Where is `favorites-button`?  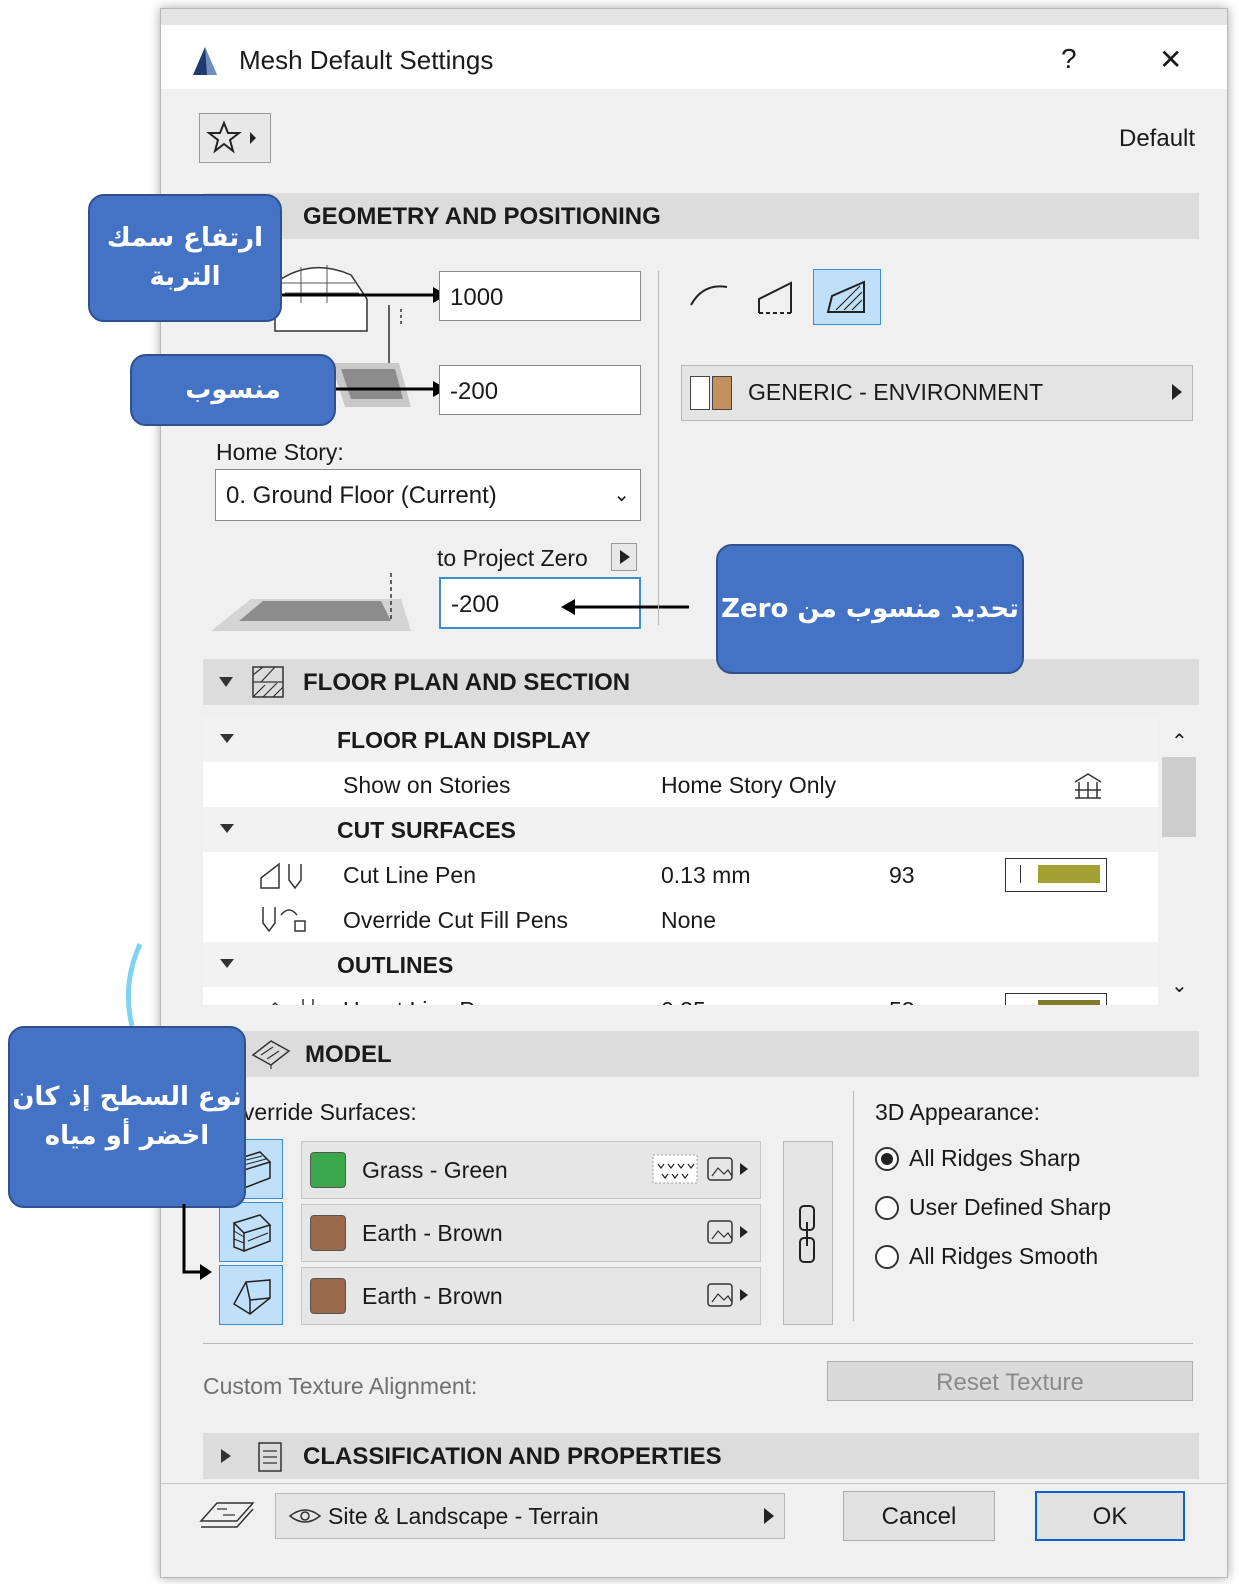
favorites-button is located at coordinates (235, 138).